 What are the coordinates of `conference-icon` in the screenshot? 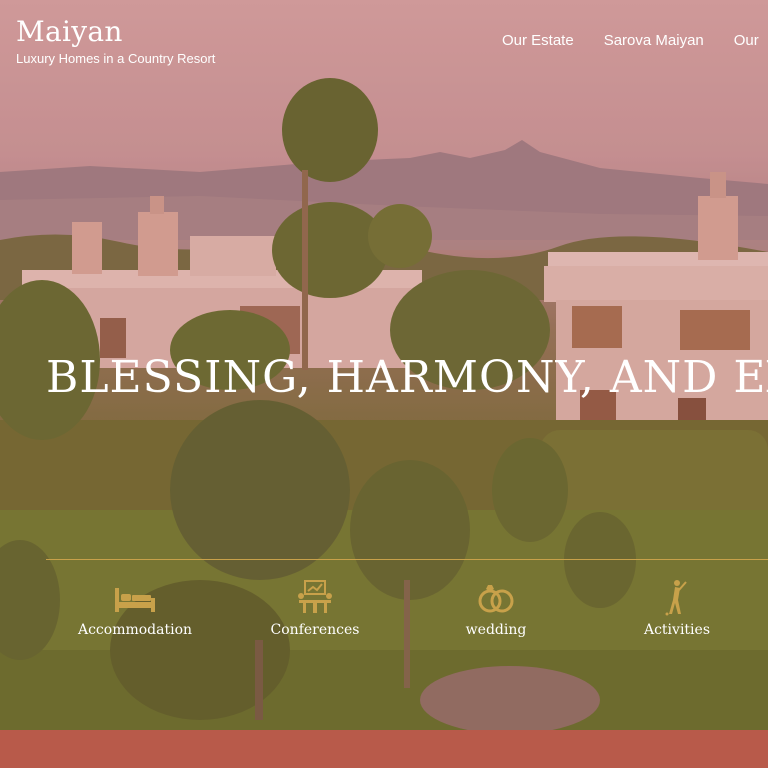 It's located at (315, 596).